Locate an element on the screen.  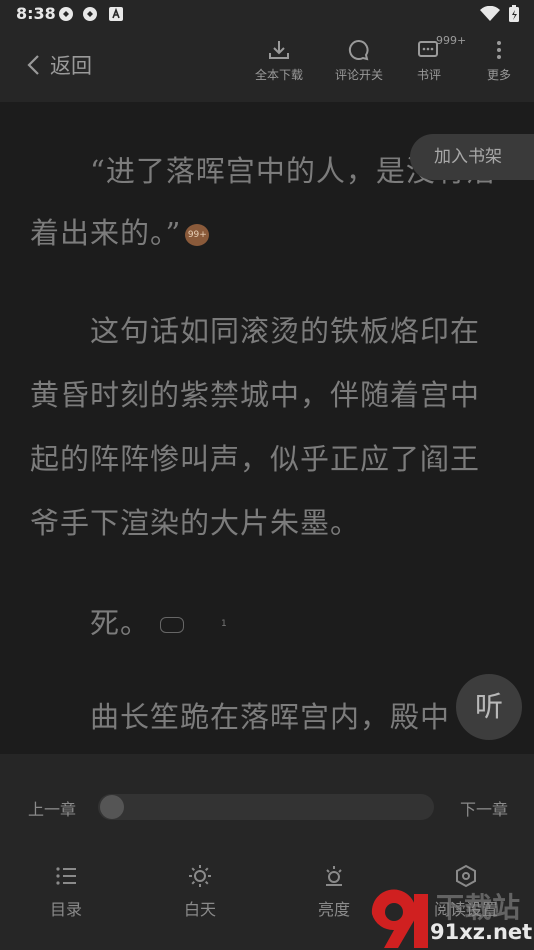
day-label: 白天 is located at coordinates (199, 909).